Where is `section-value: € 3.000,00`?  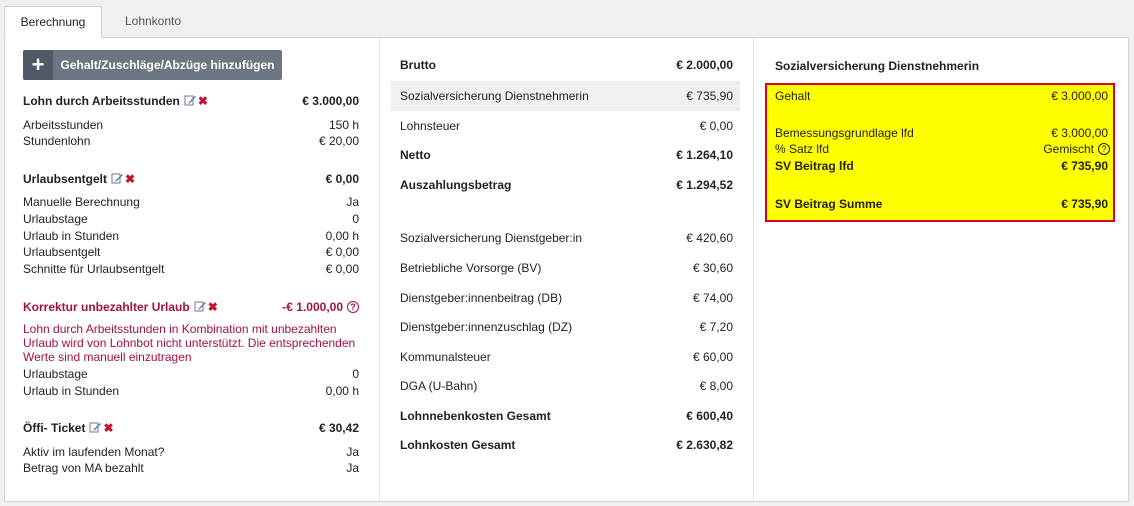 section-value: € 3.000,00 is located at coordinates (330, 101).